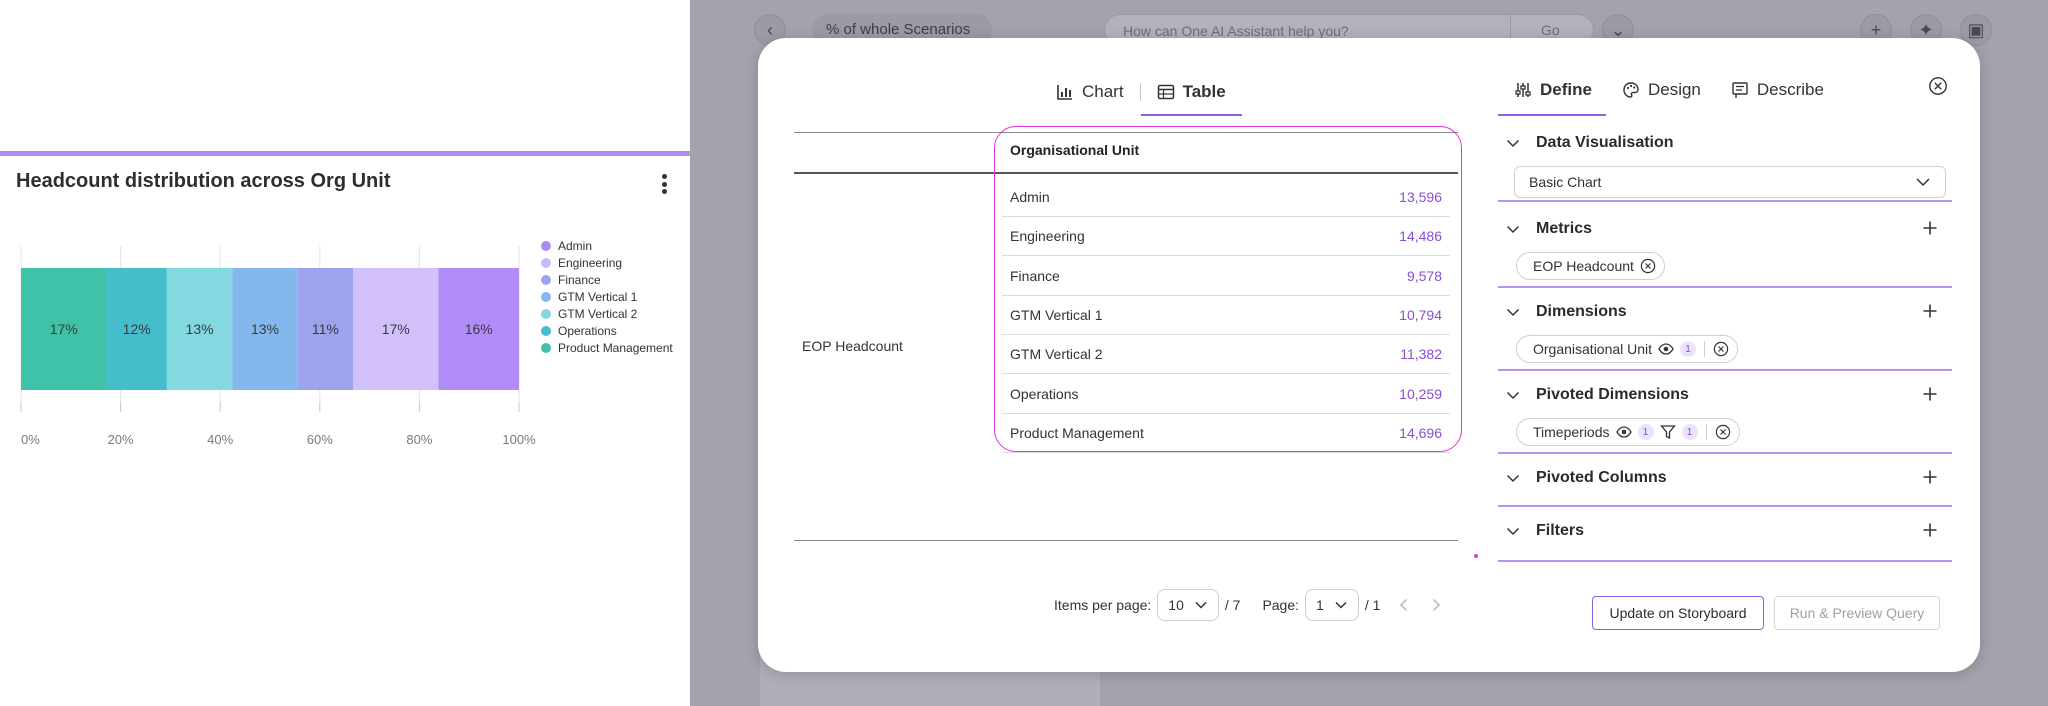 Image resolution: width=2048 pixels, height=706 pixels. I want to click on table-row: GTM Vertical 2 11,382, so click(1226, 355).